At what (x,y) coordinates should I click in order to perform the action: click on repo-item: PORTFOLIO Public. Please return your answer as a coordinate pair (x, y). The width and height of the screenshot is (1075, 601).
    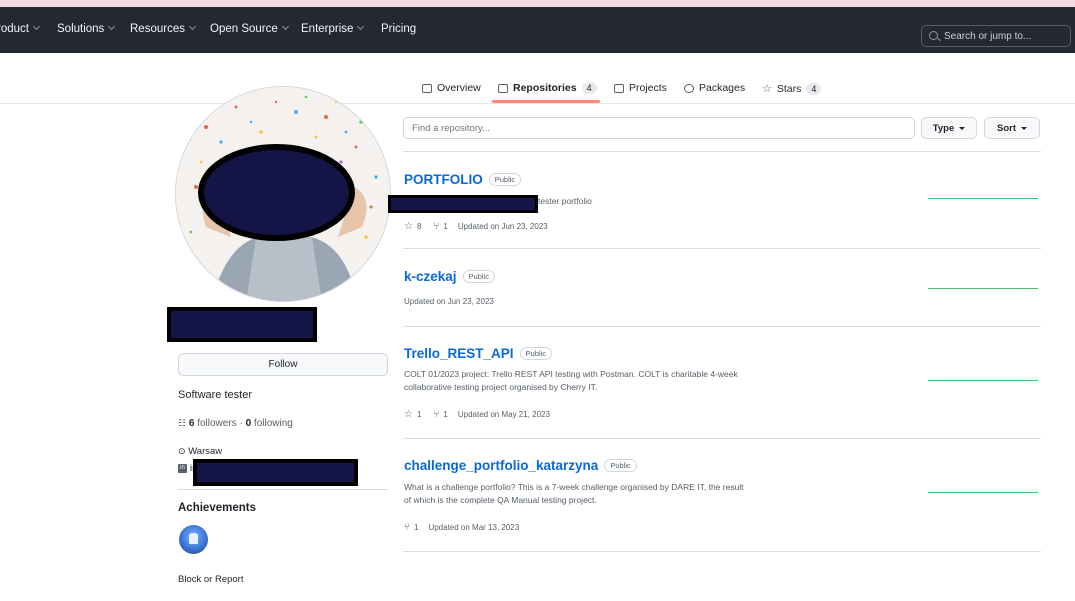
    Looking at the image, I should click on (463, 179).